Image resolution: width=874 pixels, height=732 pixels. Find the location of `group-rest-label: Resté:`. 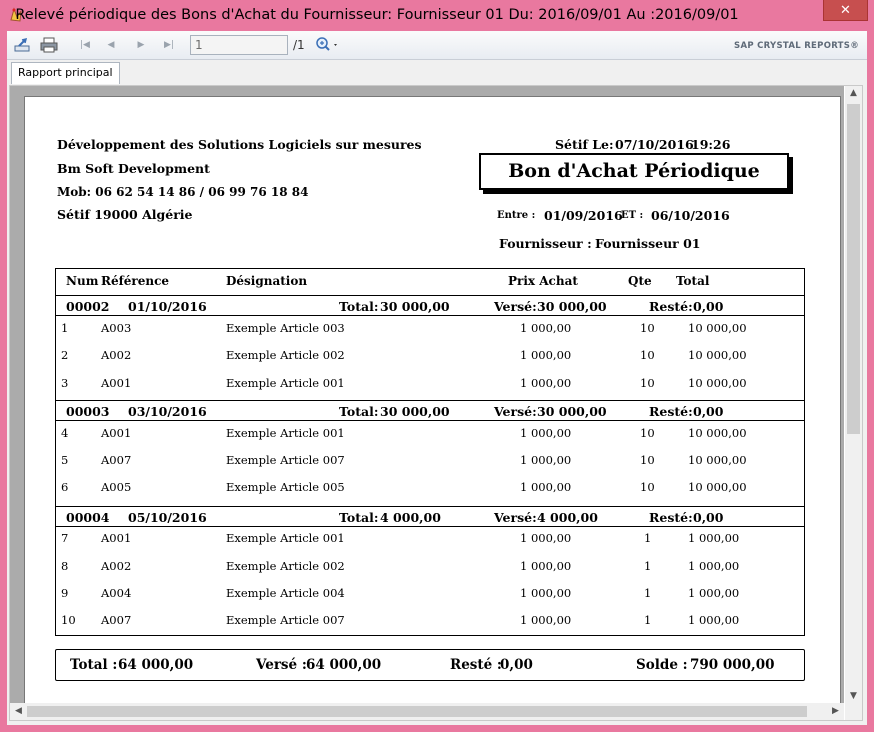

group-rest-label: Resté: is located at coordinates (671, 411).